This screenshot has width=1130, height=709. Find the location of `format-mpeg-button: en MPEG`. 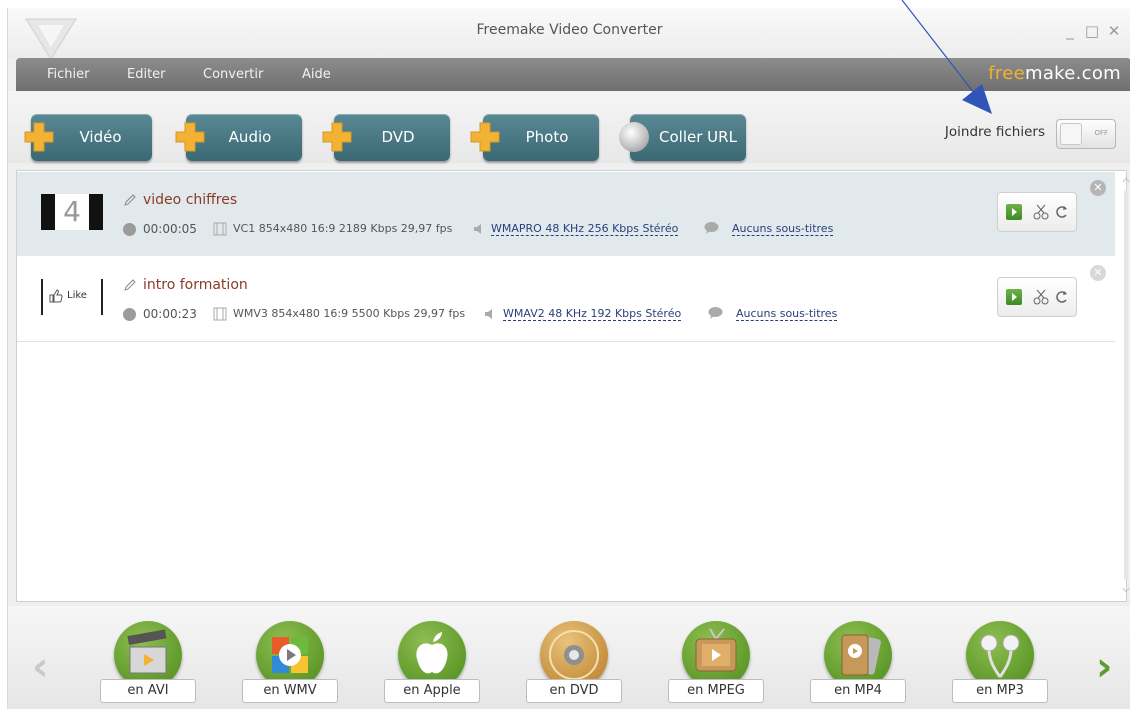

format-mpeg-button: en MPEG is located at coordinates (718, 664).